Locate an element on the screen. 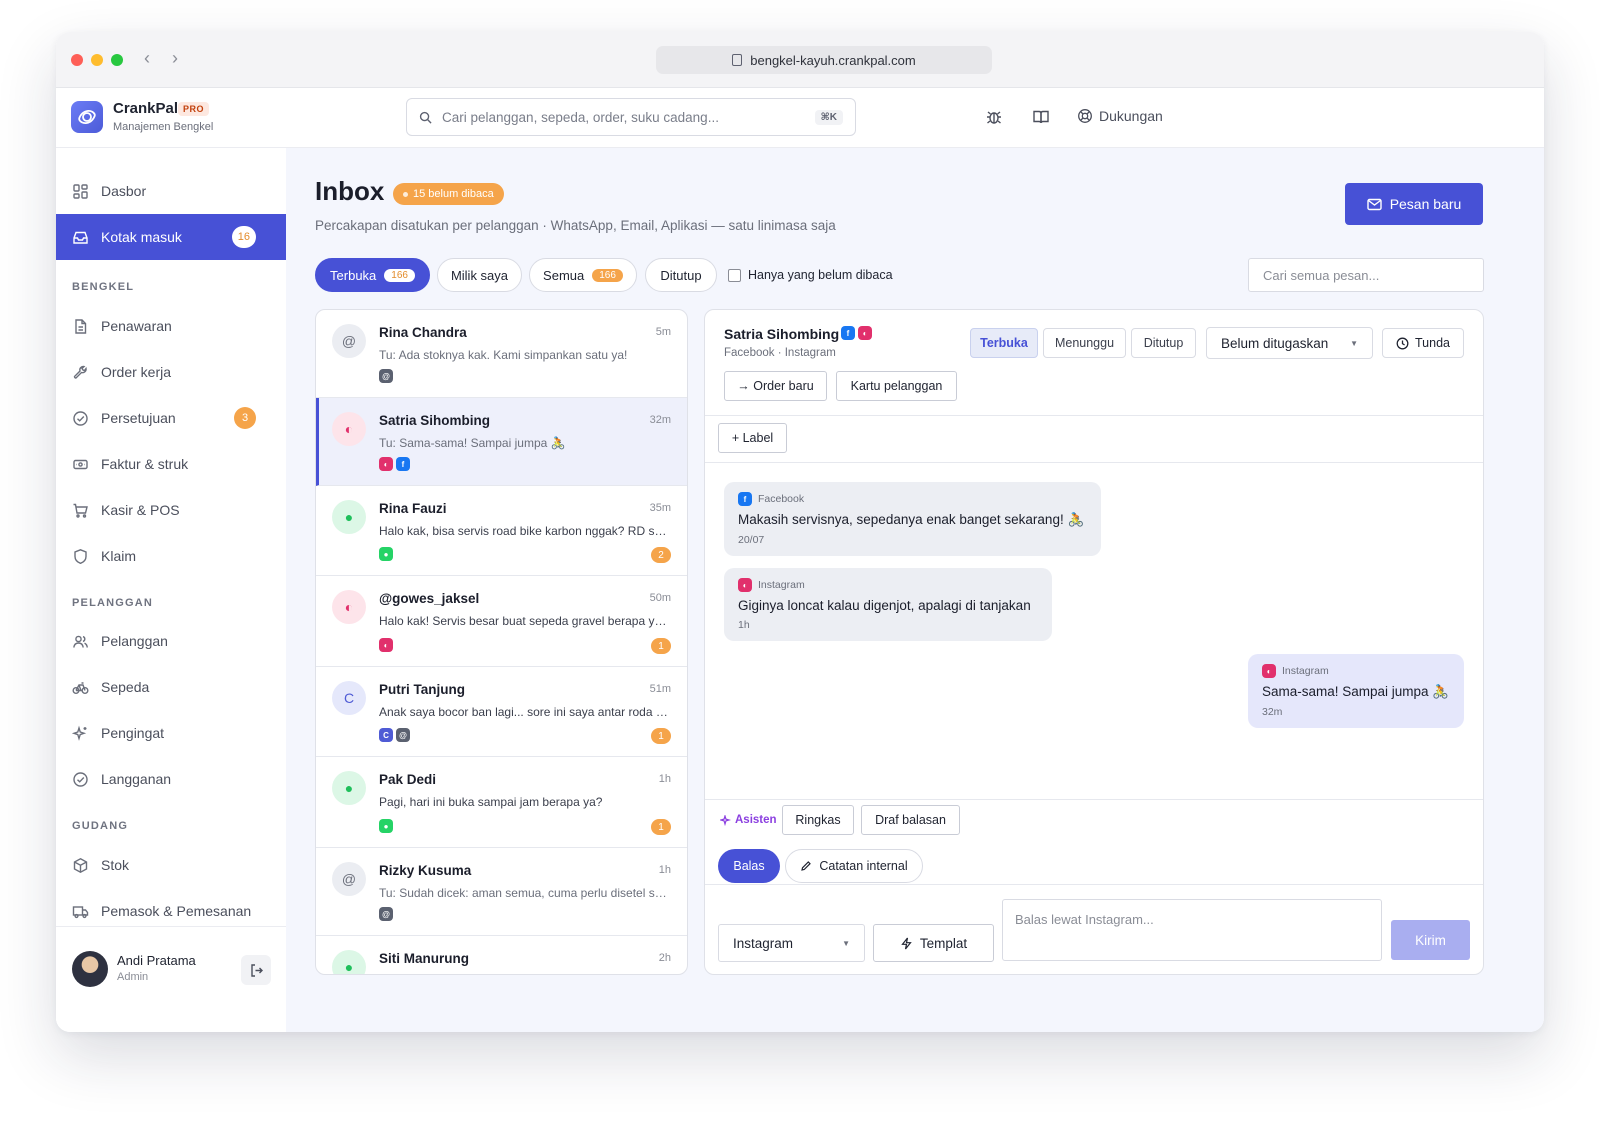 The image size is (1600, 1131). unread-only-checkbox is located at coordinates (734, 275).